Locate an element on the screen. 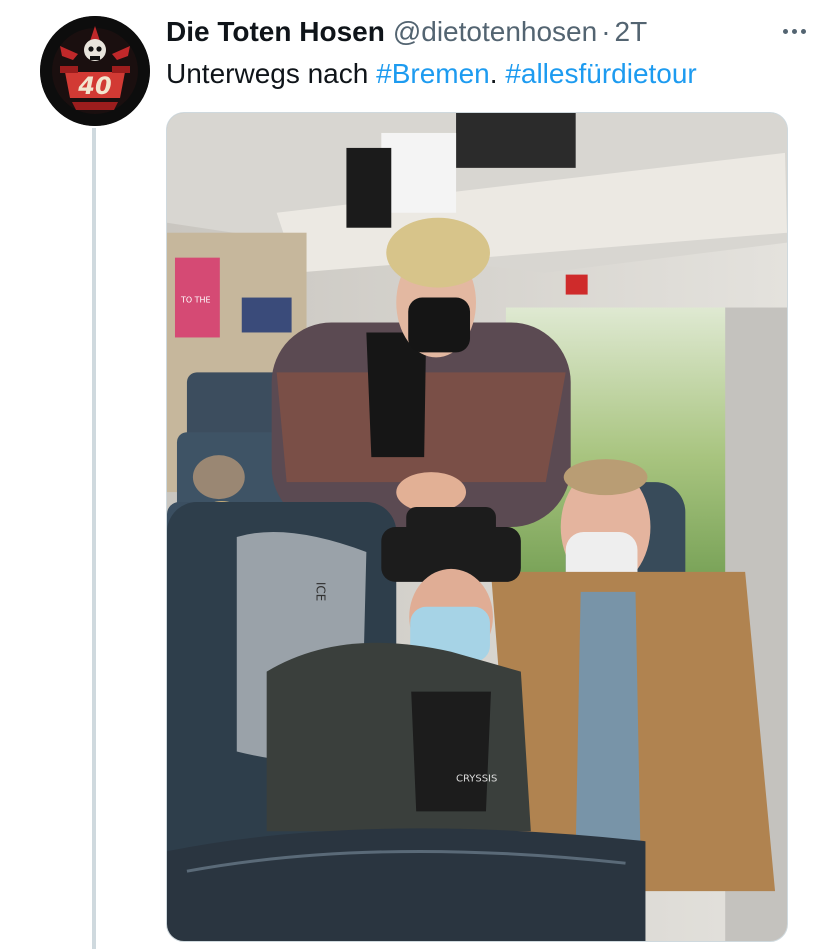 The width and height of the screenshot is (828, 949). author-name: Die Toten Hosen is located at coordinates (275, 32).